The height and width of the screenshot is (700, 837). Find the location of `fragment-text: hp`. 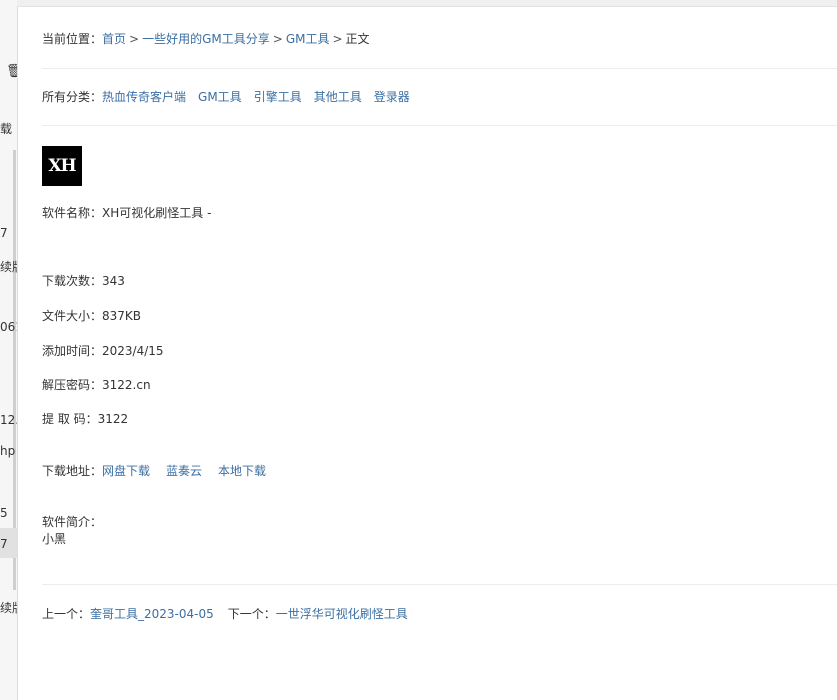

fragment-text: hp is located at coordinates (8, 451).